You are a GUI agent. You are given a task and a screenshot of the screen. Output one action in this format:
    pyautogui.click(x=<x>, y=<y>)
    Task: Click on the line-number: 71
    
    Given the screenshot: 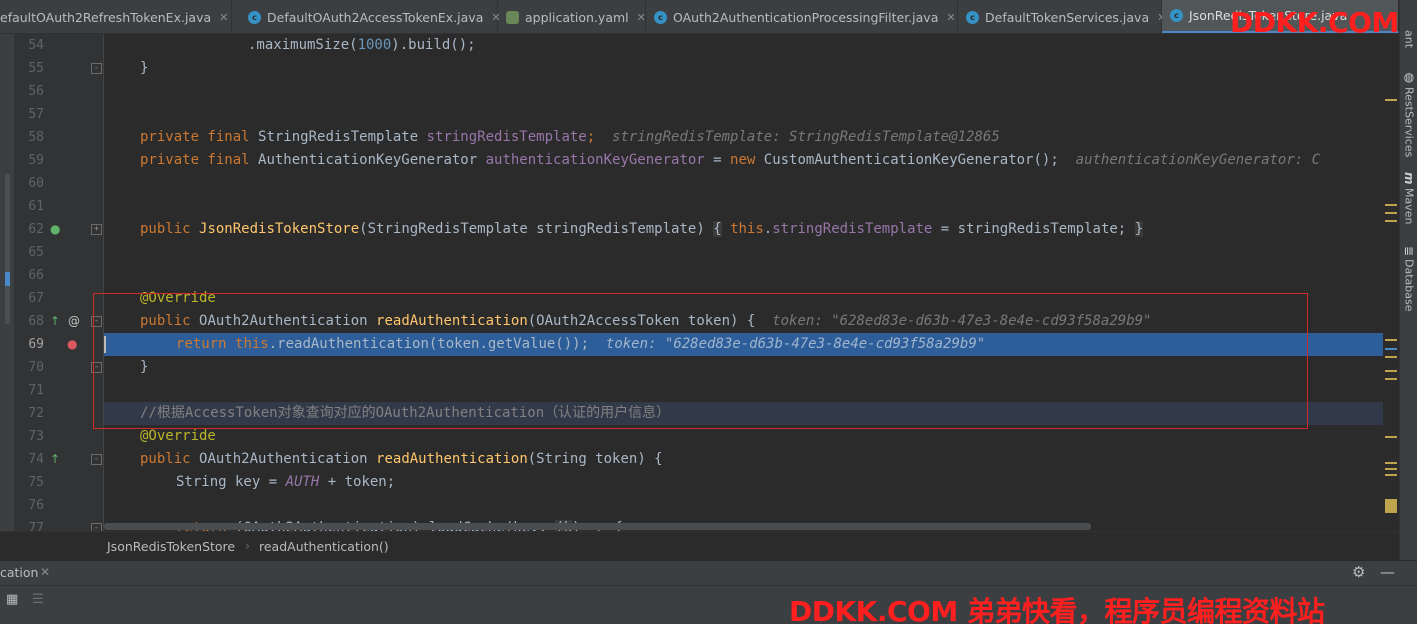 What is the action you would take?
    pyautogui.click(x=36, y=390)
    